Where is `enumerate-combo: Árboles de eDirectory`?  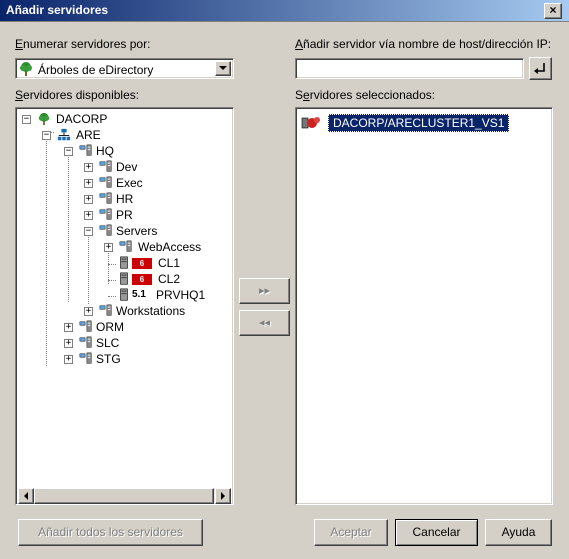 enumerate-combo: Árboles de eDirectory is located at coordinates (124, 68).